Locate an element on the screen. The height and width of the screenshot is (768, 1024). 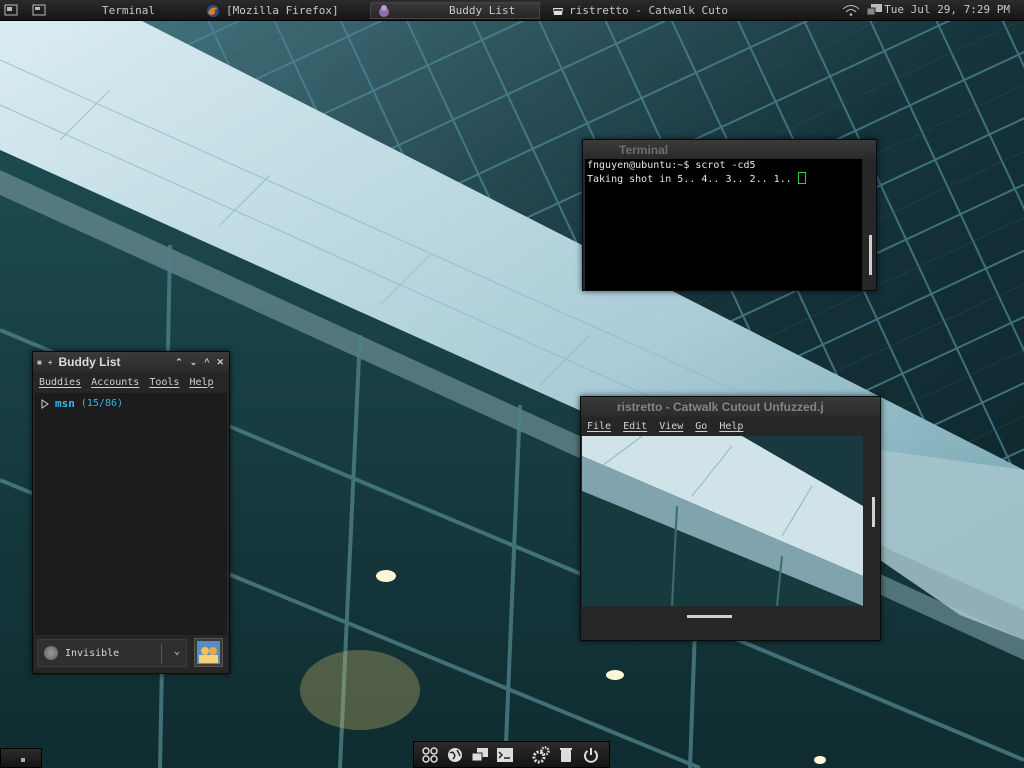
ristretto-icon is located at coordinates (558, 11).